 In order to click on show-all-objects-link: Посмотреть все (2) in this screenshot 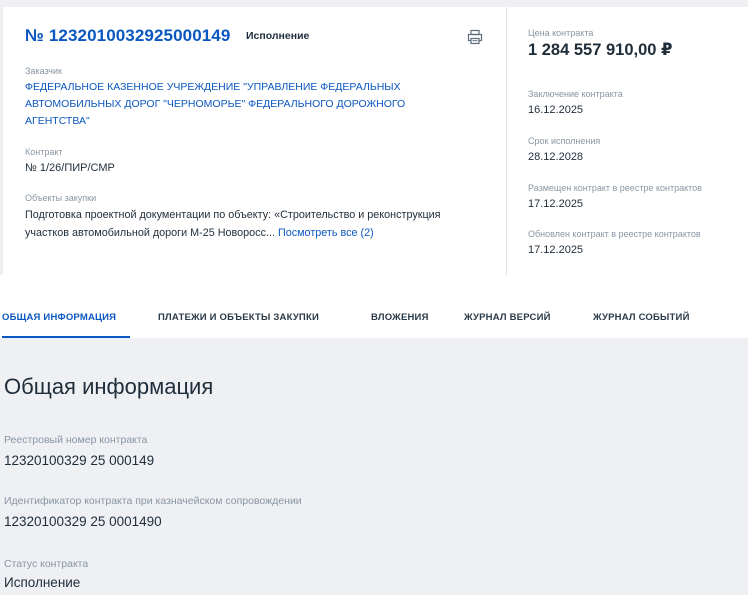, I will do `click(326, 233)`.